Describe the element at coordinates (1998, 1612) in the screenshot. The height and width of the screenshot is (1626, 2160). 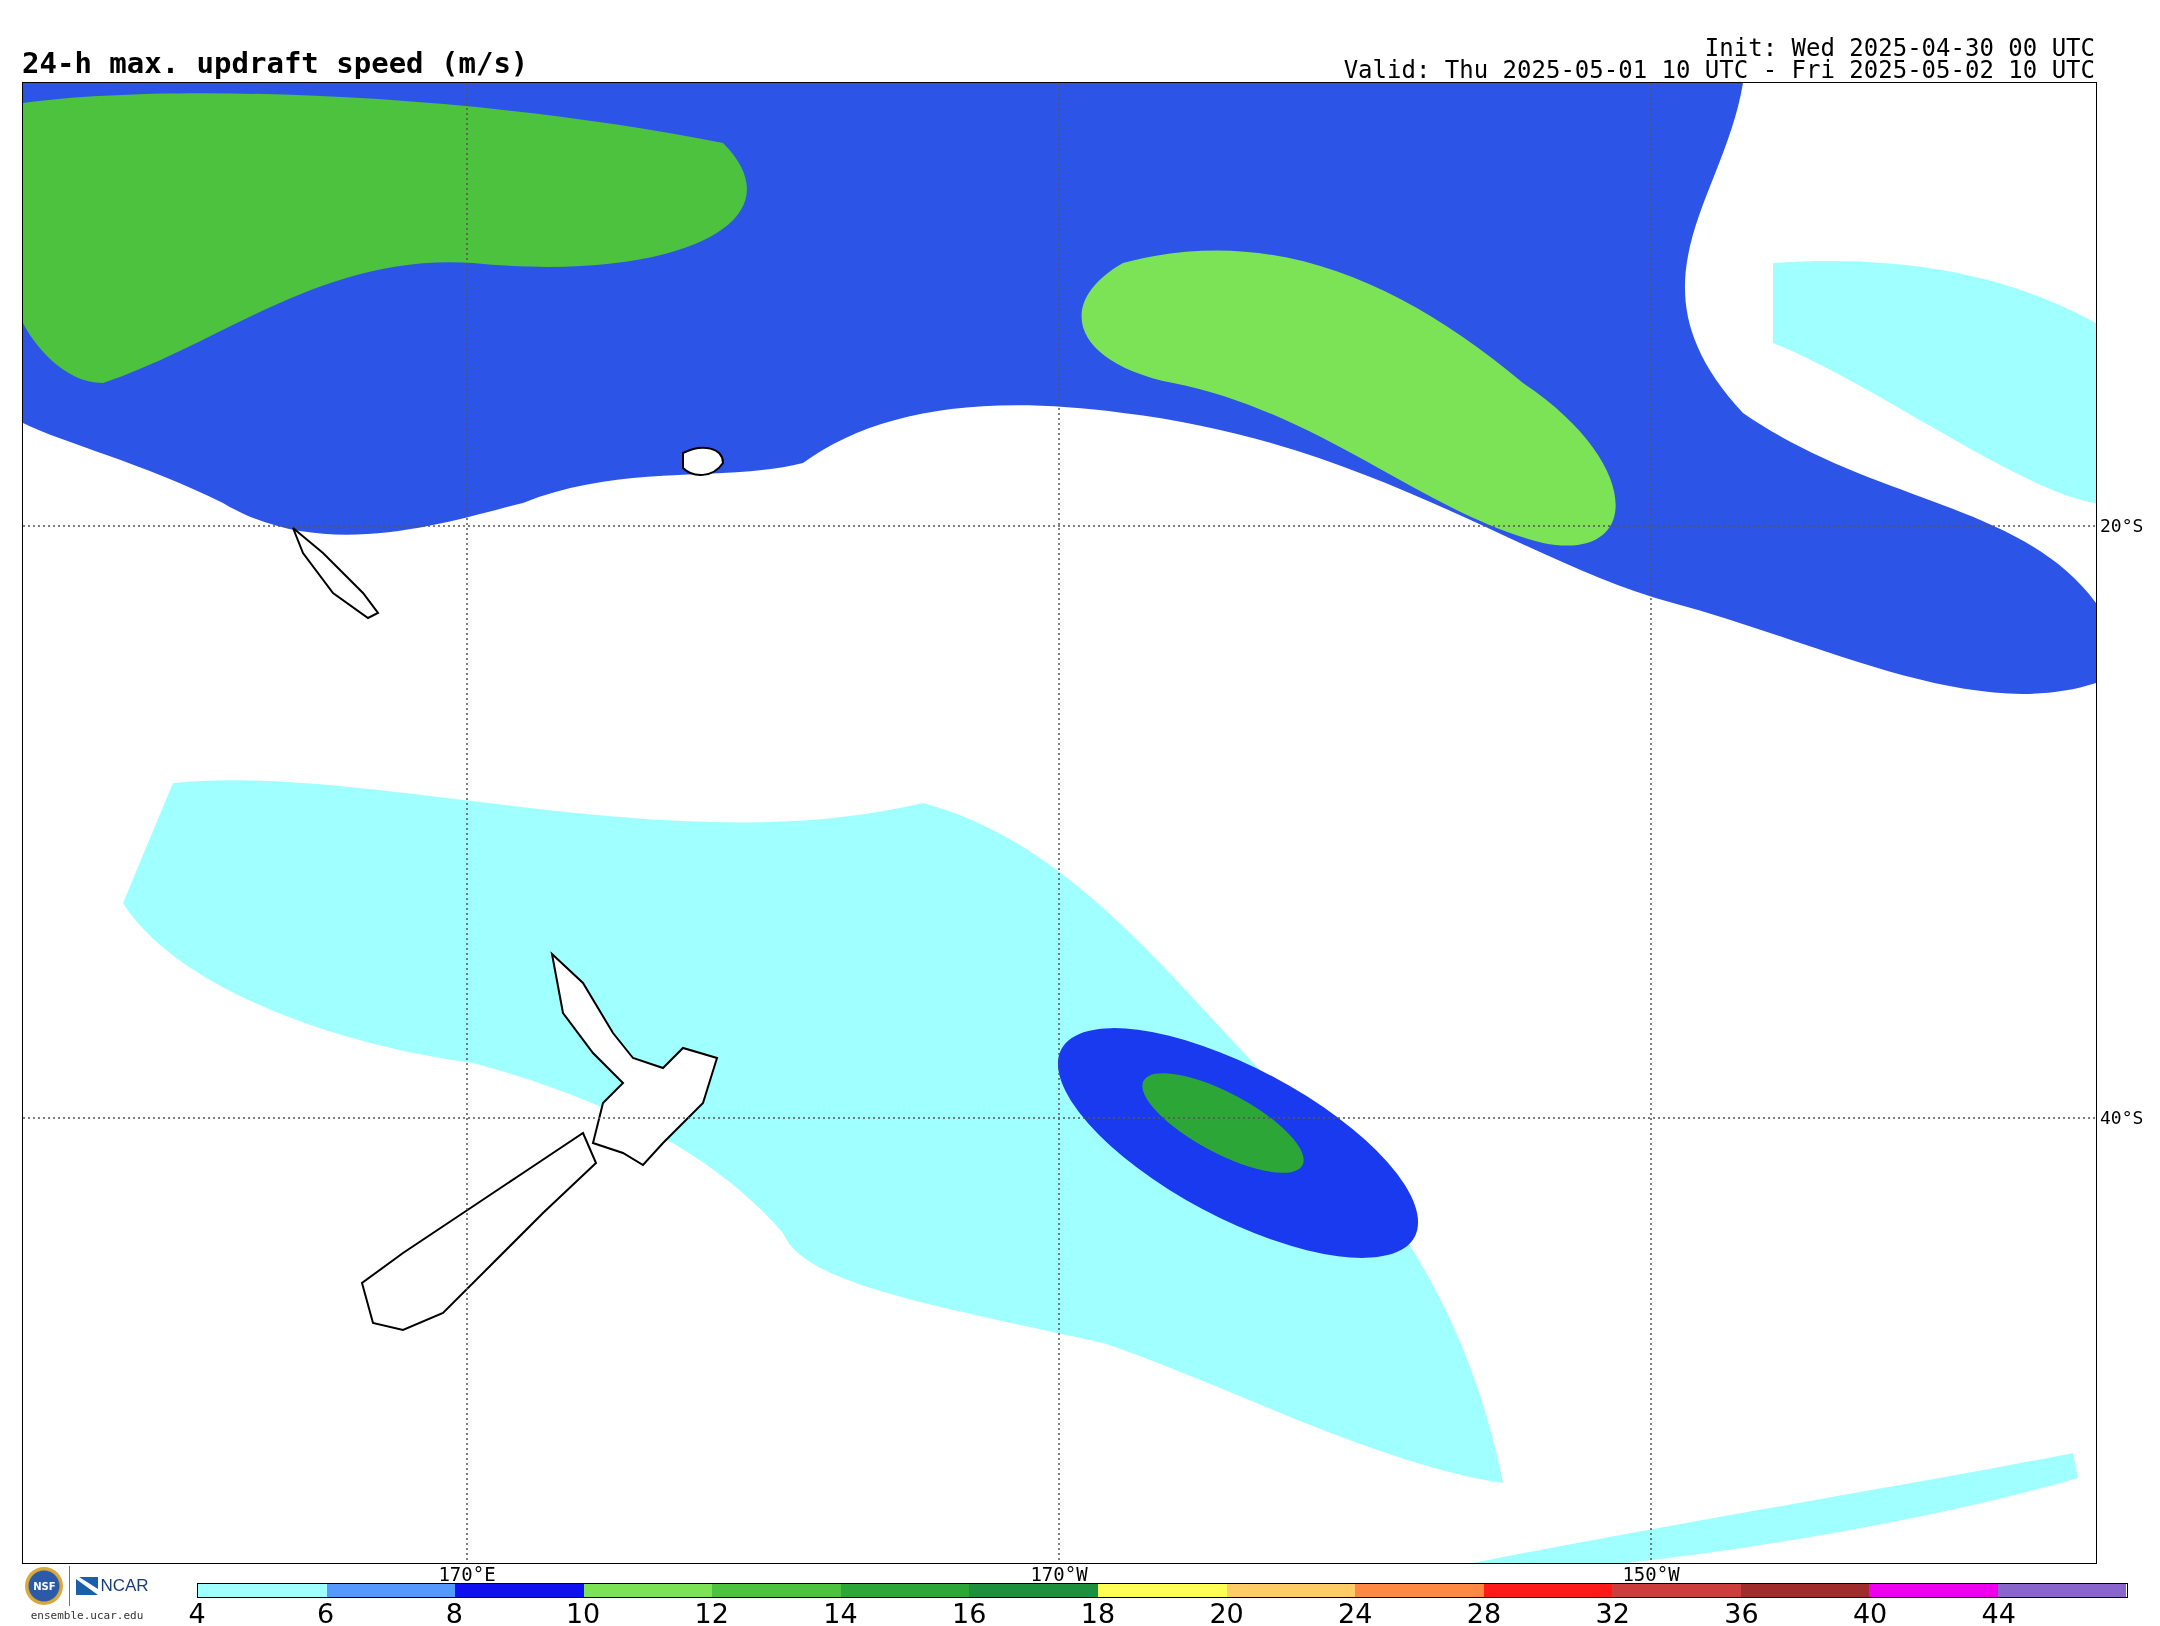
I see `scale-tick-label: 44` at that location.